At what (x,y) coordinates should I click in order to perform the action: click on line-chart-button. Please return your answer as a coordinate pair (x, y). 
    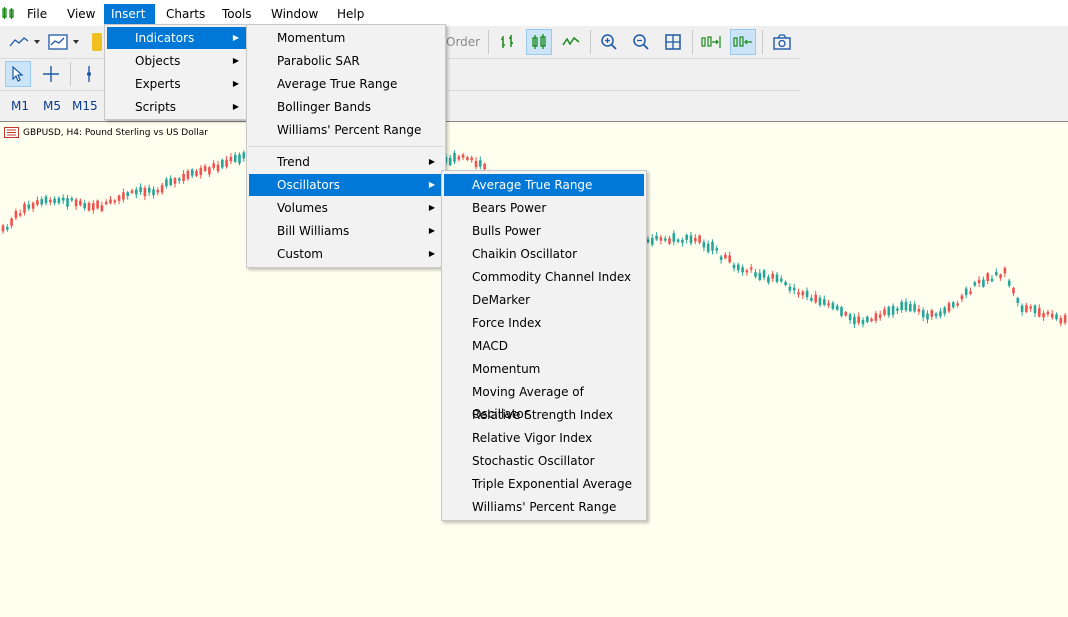
    Looking at the image, I should click on (571, 42).